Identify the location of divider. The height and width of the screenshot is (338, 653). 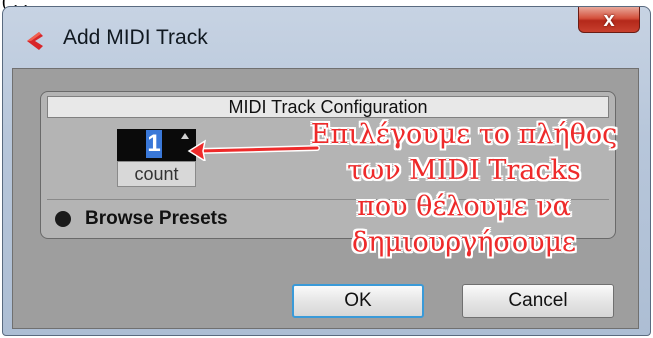
(328, 199).